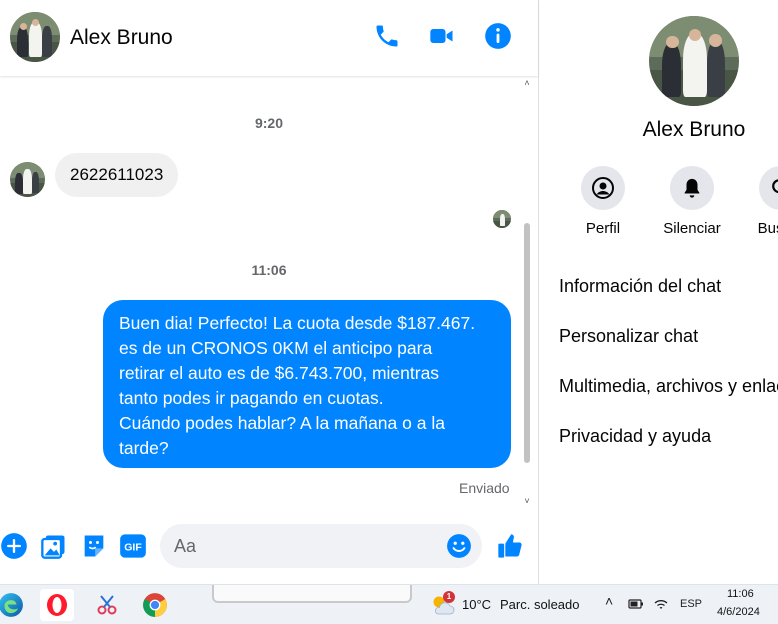  I want to click on snipping-tool-icon, so click(107, 605).